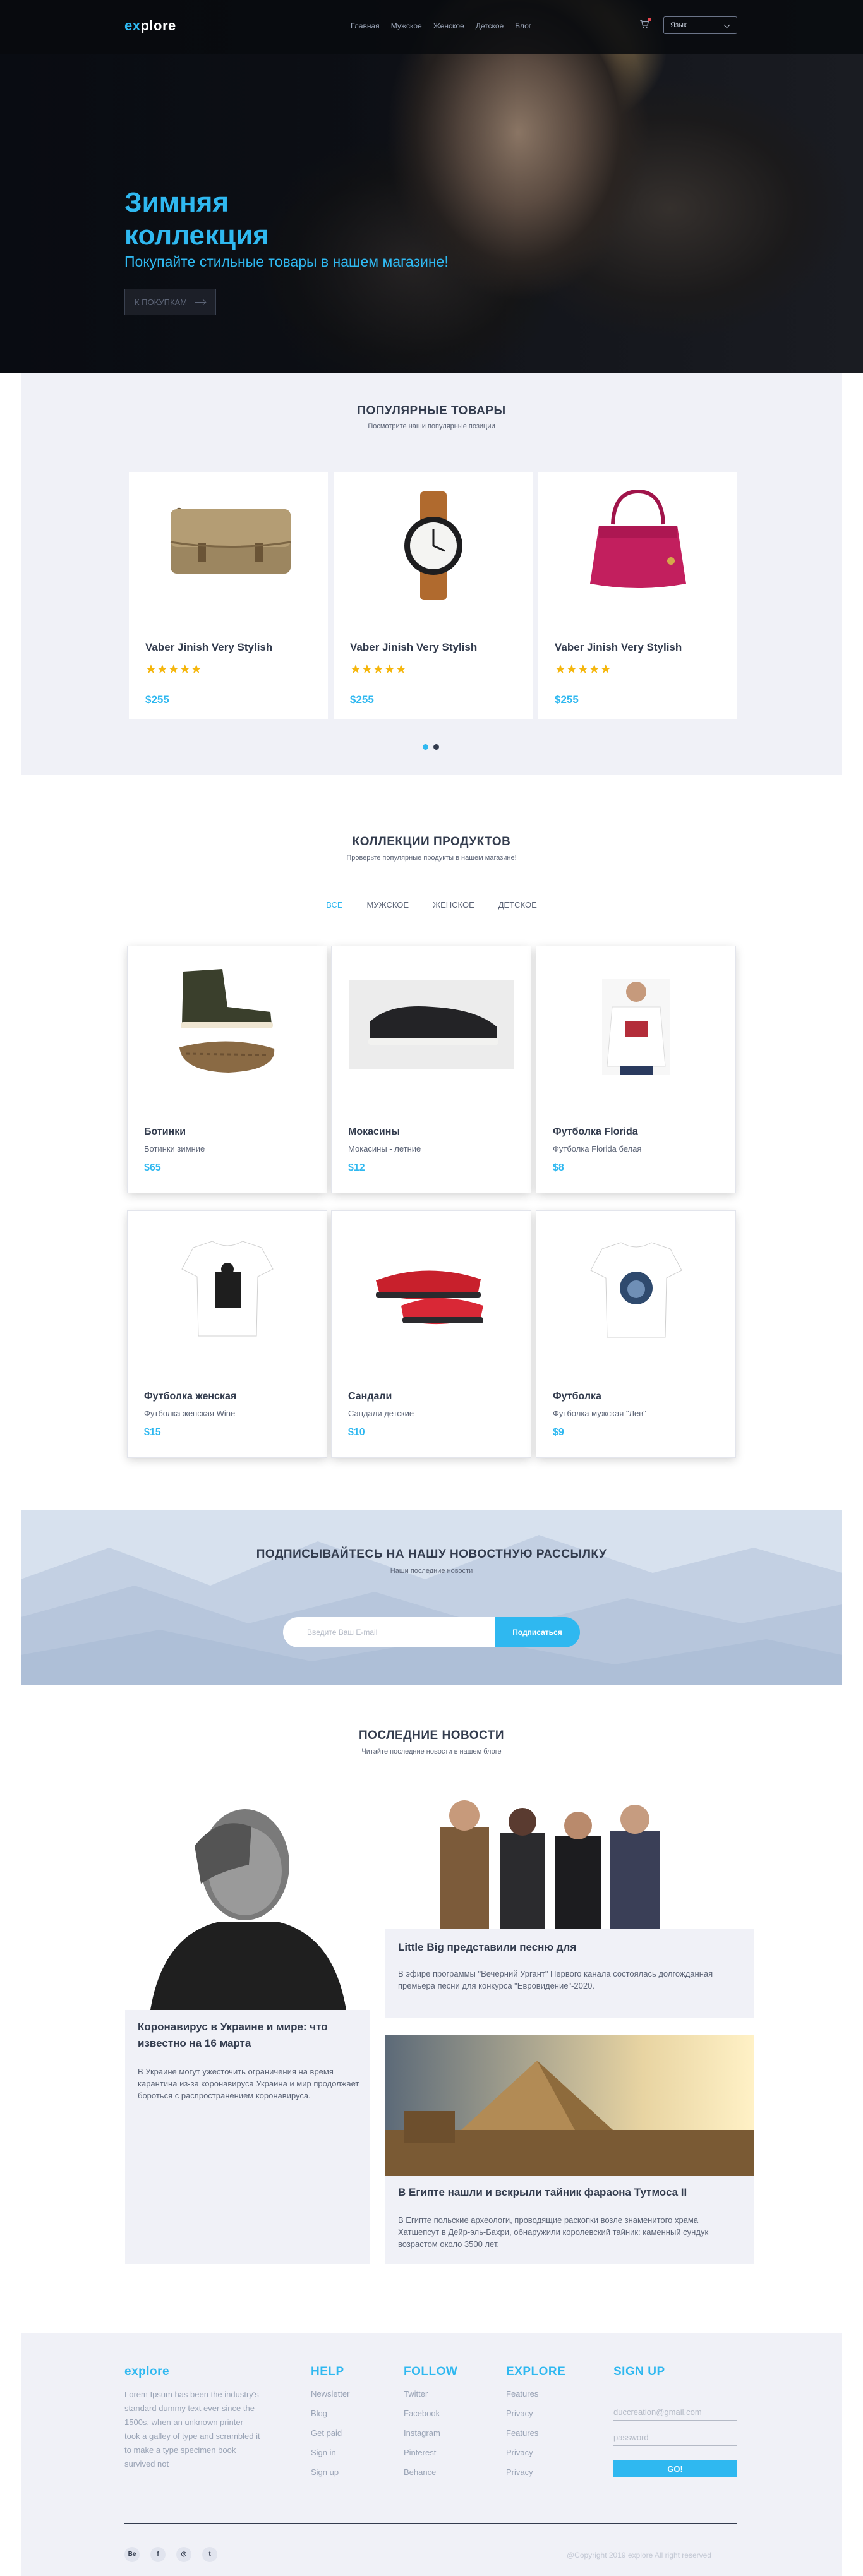  I want to click on section-title: ПОПУЛЯРНЫЕ ТОВАРЫ, so click(431, 411).